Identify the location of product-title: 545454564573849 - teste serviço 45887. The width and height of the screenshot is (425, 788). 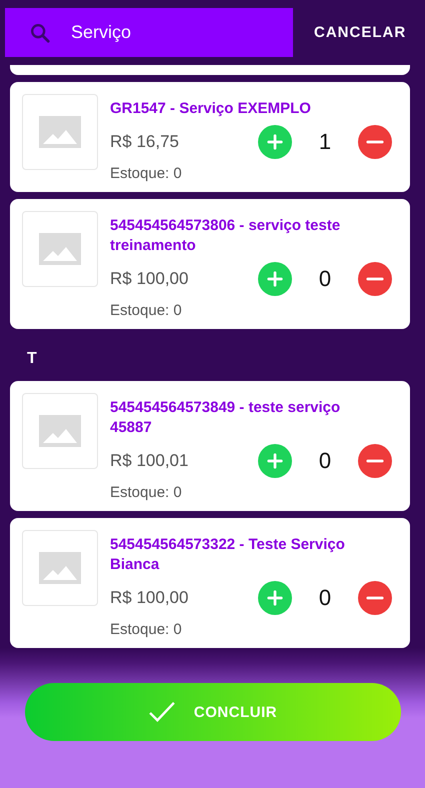
(226, 418).